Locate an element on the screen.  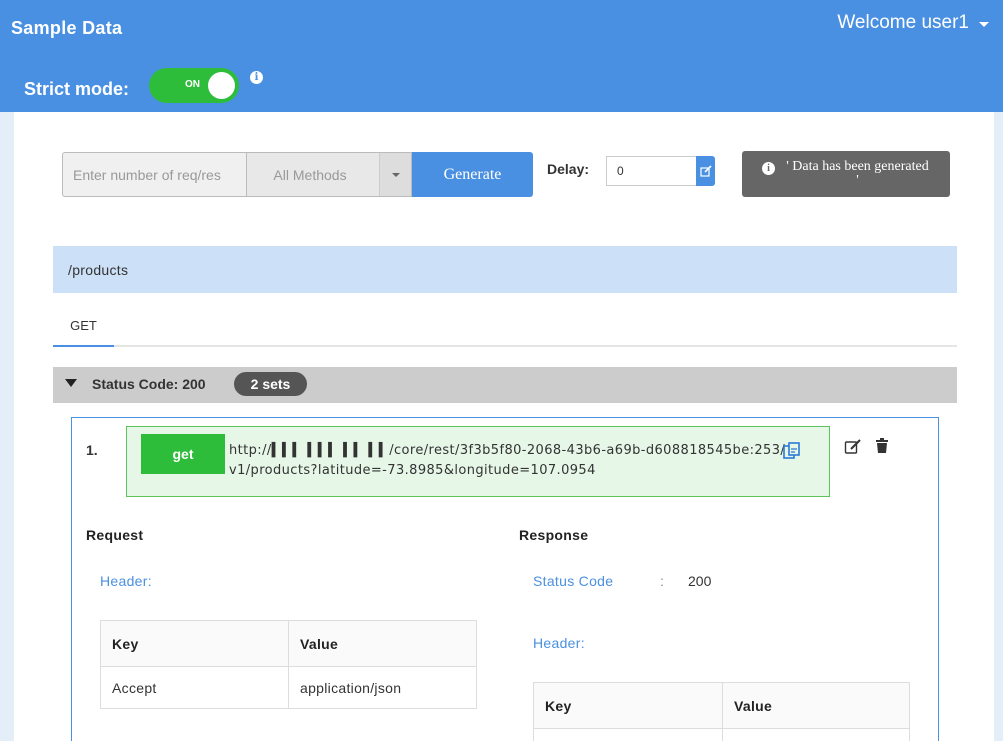
table-row: Accept application/json is located at coordinates (288, 687).